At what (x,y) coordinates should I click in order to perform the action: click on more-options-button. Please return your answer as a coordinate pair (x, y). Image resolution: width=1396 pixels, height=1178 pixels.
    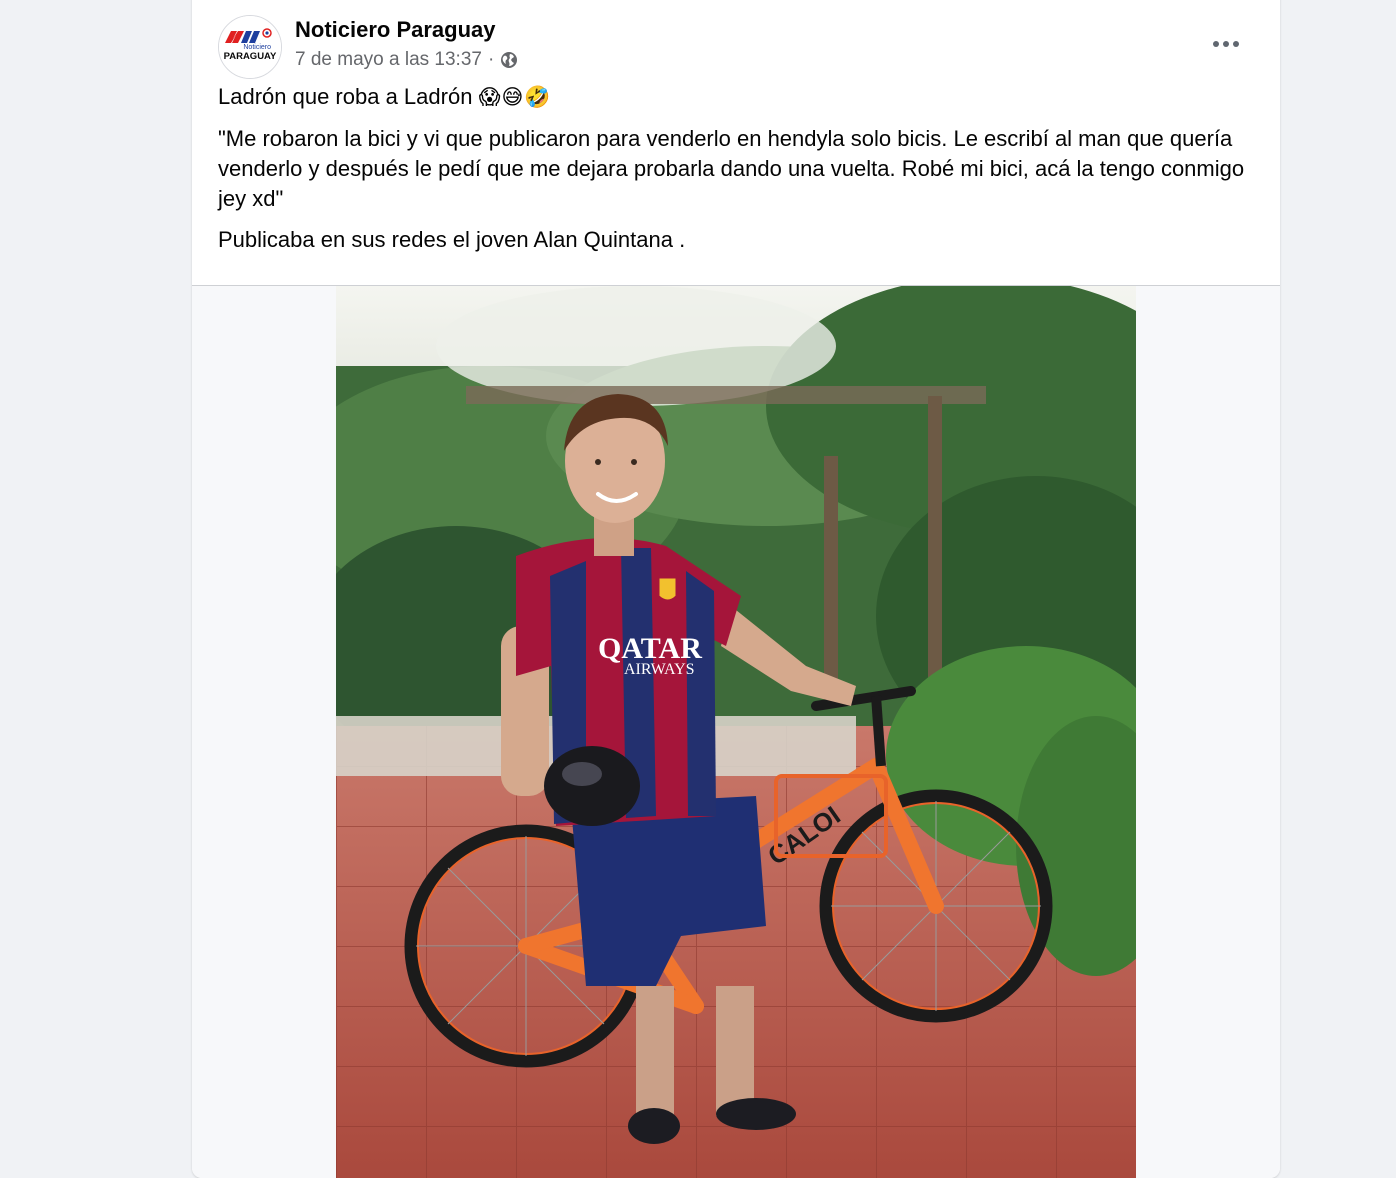
    Looking at the image, I should click on (1226, 44).